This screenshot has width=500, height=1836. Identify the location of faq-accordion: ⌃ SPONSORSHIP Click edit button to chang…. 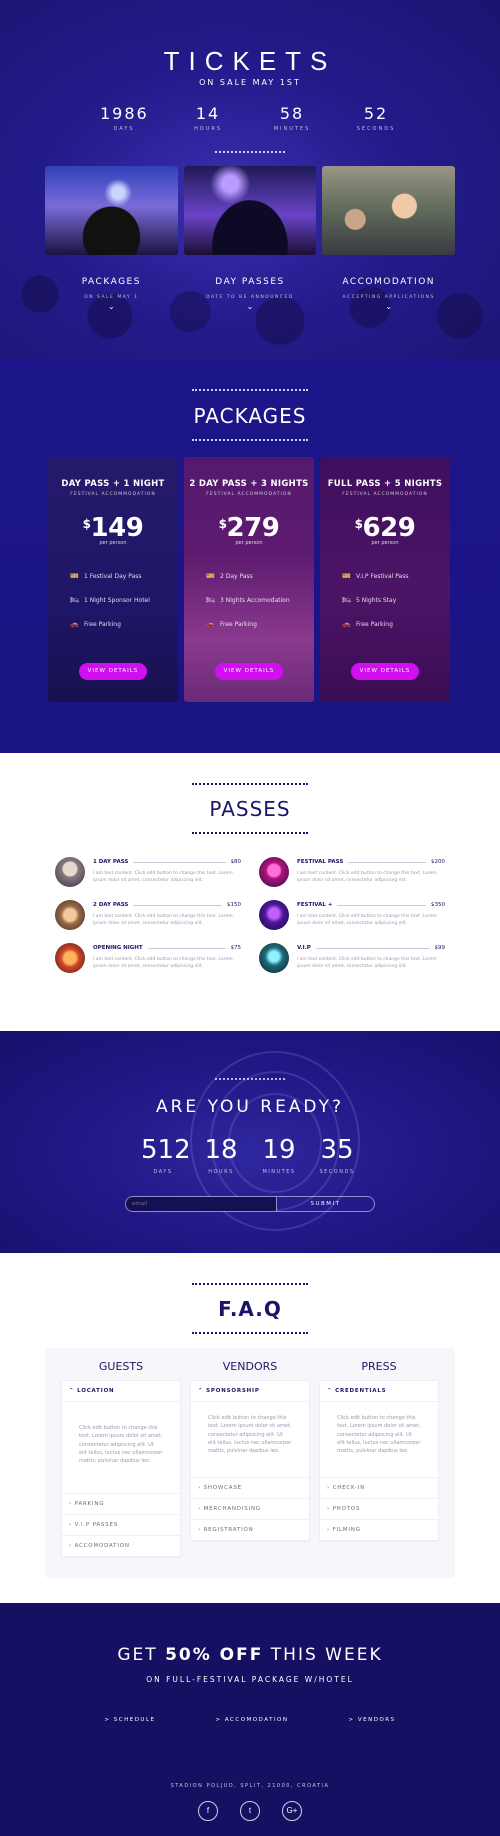
(250, 1461).